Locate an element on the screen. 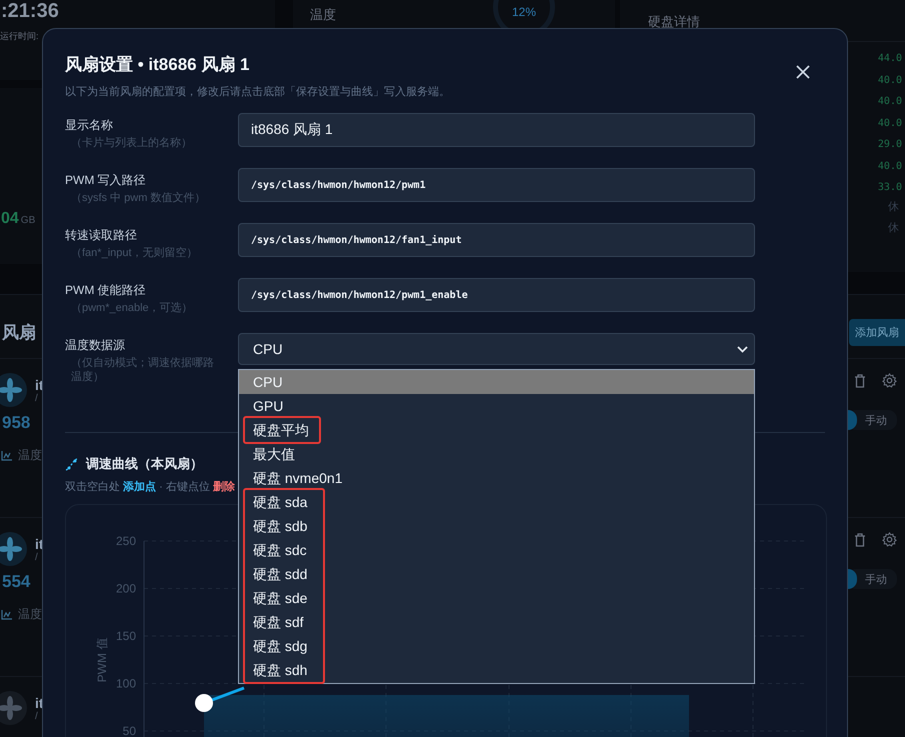 This screenshot has width=905, height=737. dialog-title: 风扇设置 • it8686 风扇 1 is located at coordinates (158, 65).